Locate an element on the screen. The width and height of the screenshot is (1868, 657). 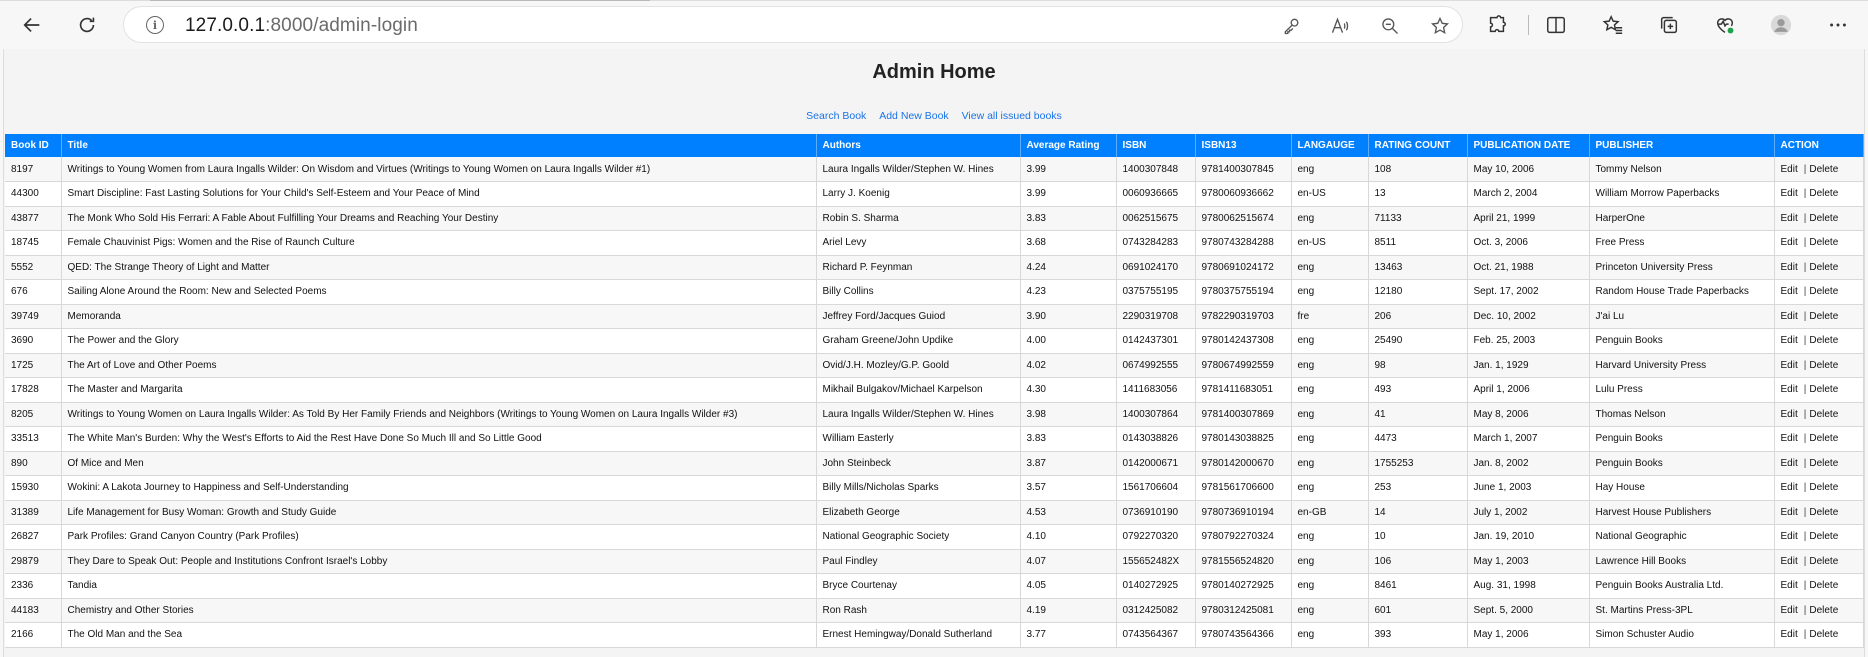
search-book-link: Search Book is located at coordinates (836, 116).